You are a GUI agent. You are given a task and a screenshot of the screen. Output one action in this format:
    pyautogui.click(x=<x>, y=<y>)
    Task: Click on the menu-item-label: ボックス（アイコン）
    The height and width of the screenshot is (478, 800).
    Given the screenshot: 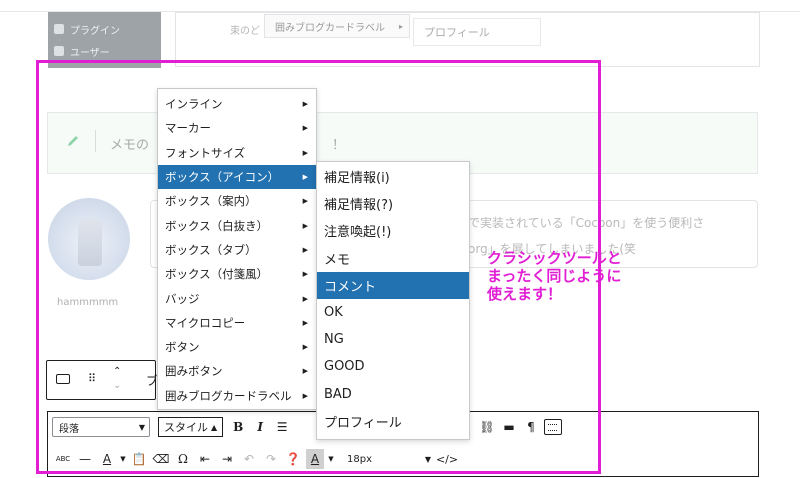 What is the action you would take?
    pyautogui.click(x=222, y=177)
    